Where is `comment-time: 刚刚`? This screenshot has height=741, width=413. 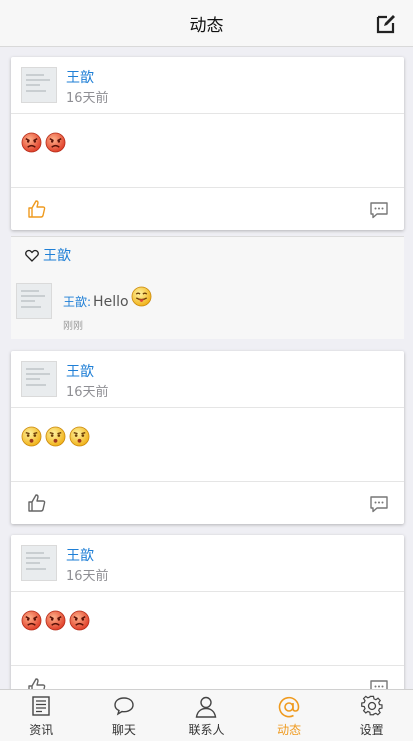 comment-time: 刚刚 is located at coordinates (73, 326).